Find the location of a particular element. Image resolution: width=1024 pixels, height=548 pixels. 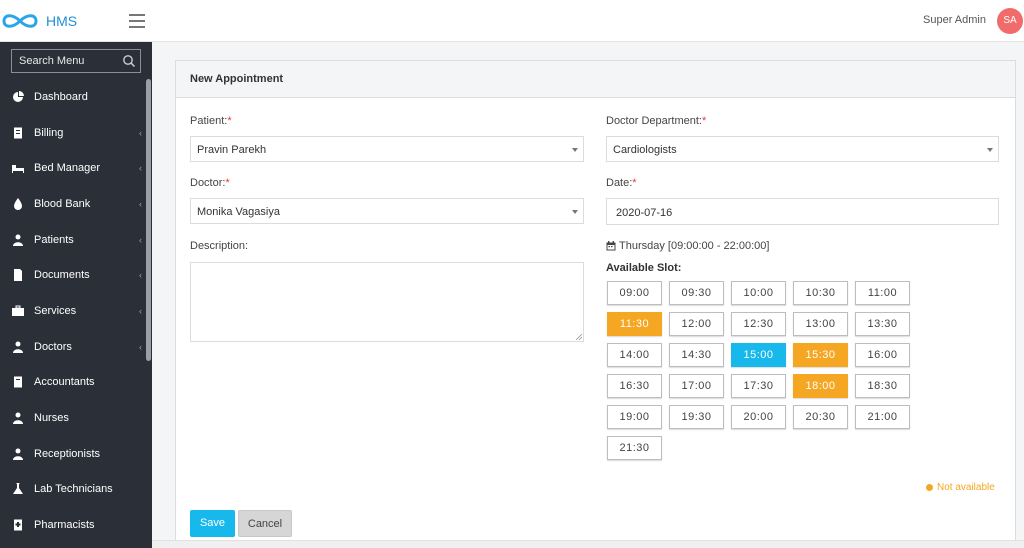

sidebar-item-doctors: Doctors ‹ is located at coordinates (73, 347).